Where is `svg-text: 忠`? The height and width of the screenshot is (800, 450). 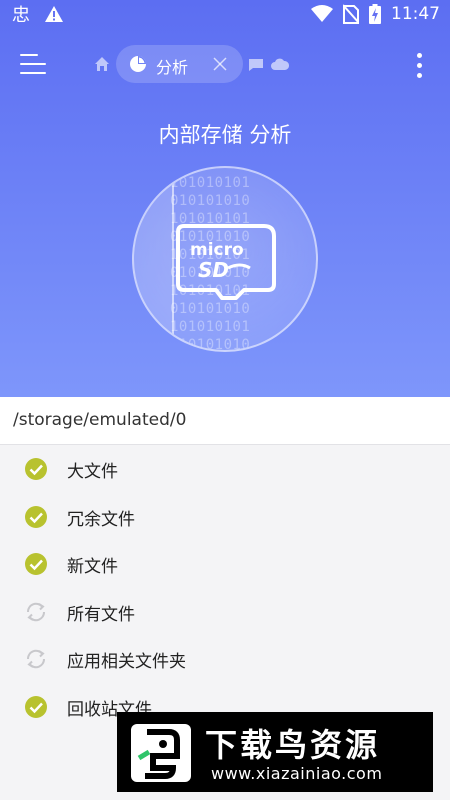 svg-text: 忠 is located at coordinates (21, 14).